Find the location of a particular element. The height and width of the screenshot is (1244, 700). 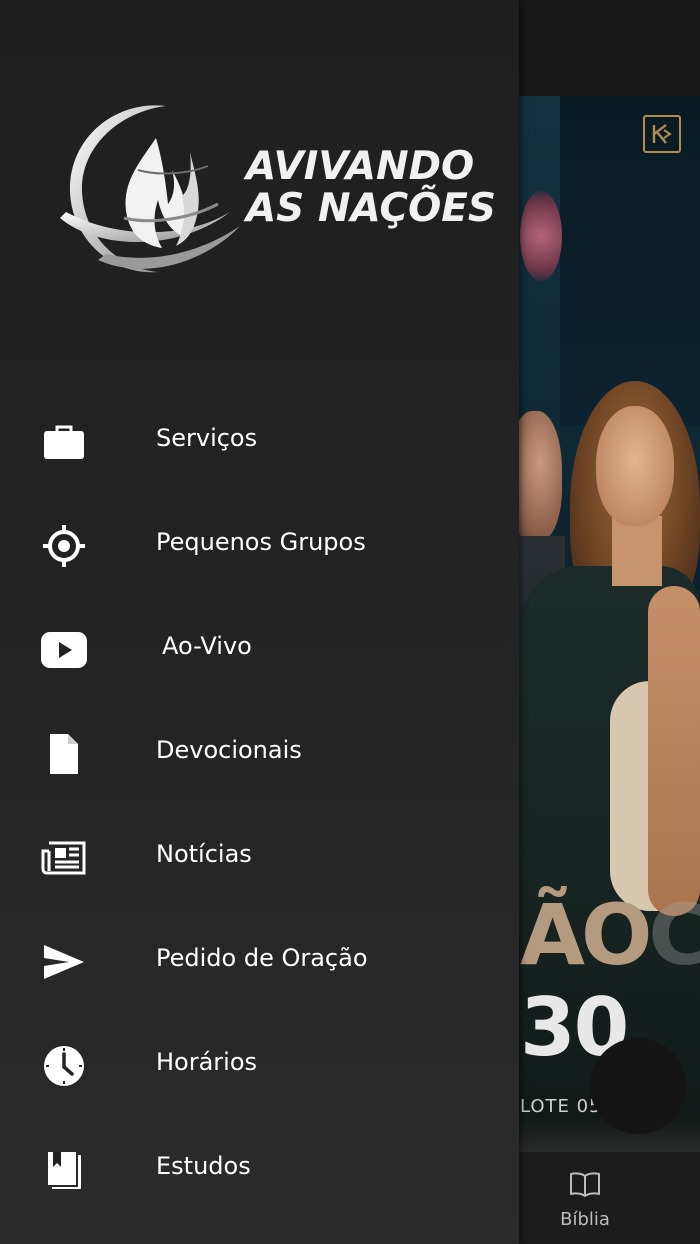

app-logo: AVIVANDO AS NAÇÕES is located at coordinates (277, 190).